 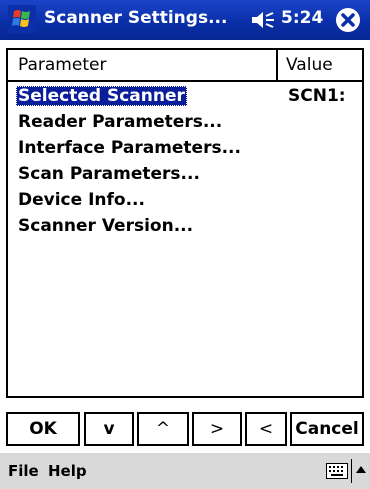 I want to click on windows-flag-icon, so click(x=22, y=19).